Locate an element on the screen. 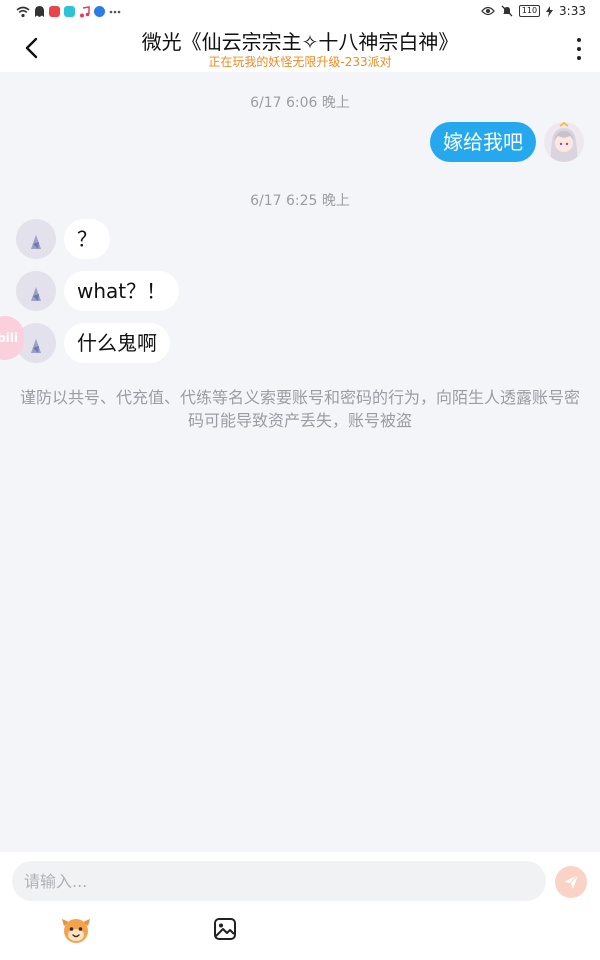 The image size is (600, 960). send-icon is located at coordinates (571, 881).